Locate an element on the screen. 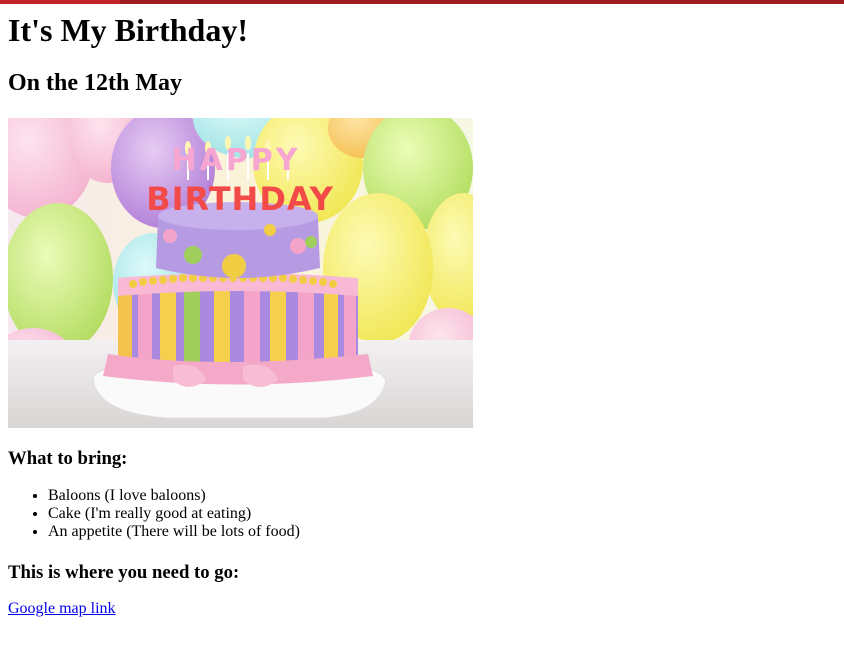  page-title: It's My Birthday! is located at coordinates (128, 30).